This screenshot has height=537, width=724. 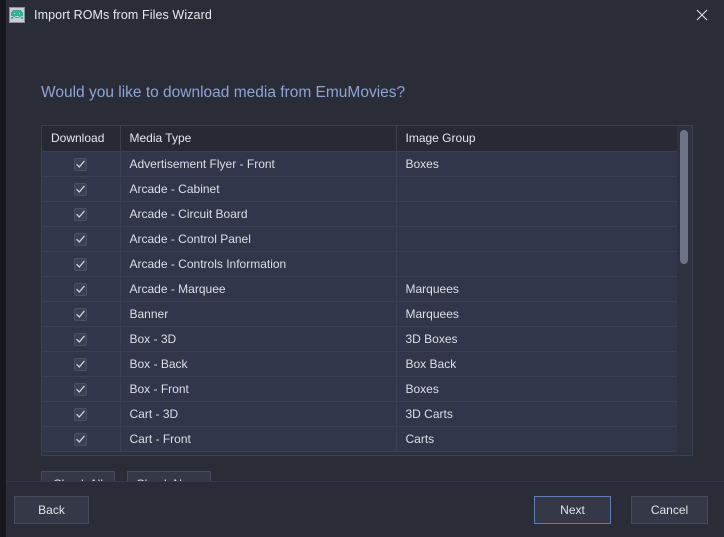 I want to click on table-row: Cart - 3D 3D Carts, so click(x=360, y=414).